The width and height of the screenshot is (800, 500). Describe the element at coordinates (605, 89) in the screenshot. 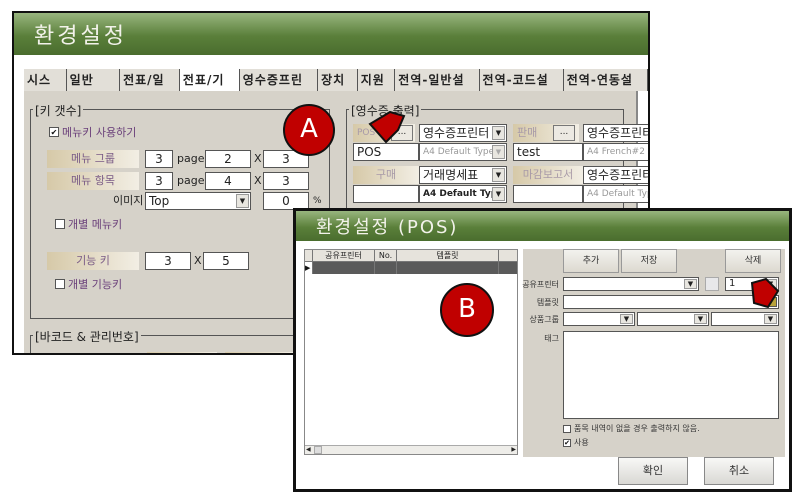

I see `tab-global-link: 전역-연동설정` at that location.